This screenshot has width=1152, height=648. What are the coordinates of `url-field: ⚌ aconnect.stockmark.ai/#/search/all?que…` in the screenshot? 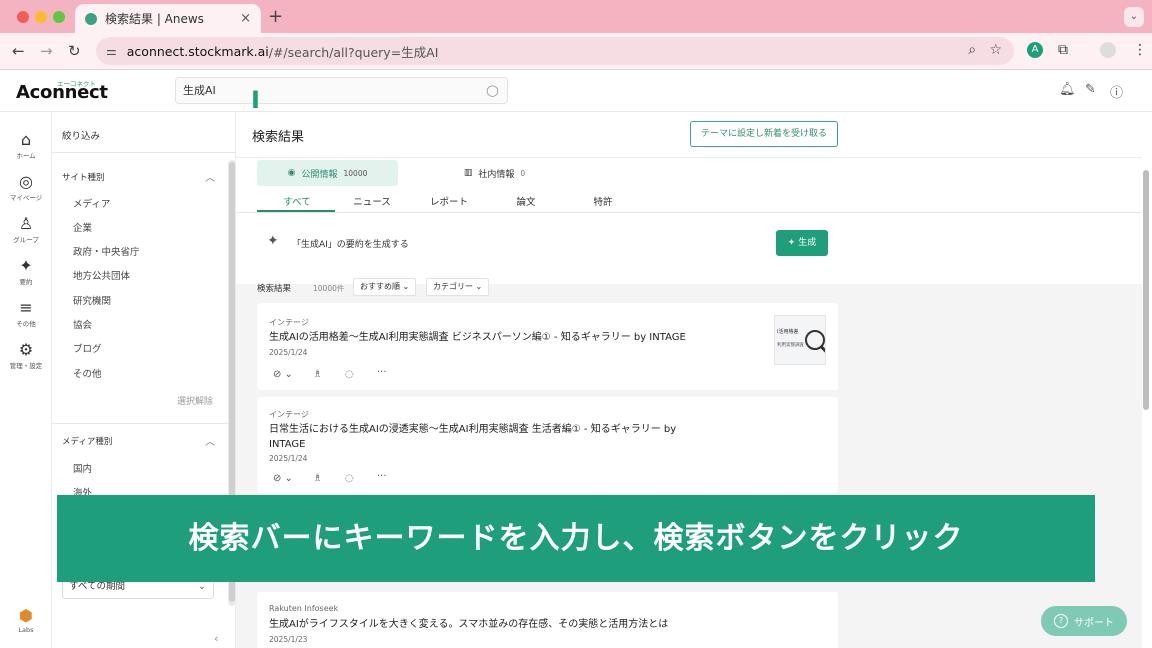 It's located at (555, 51).